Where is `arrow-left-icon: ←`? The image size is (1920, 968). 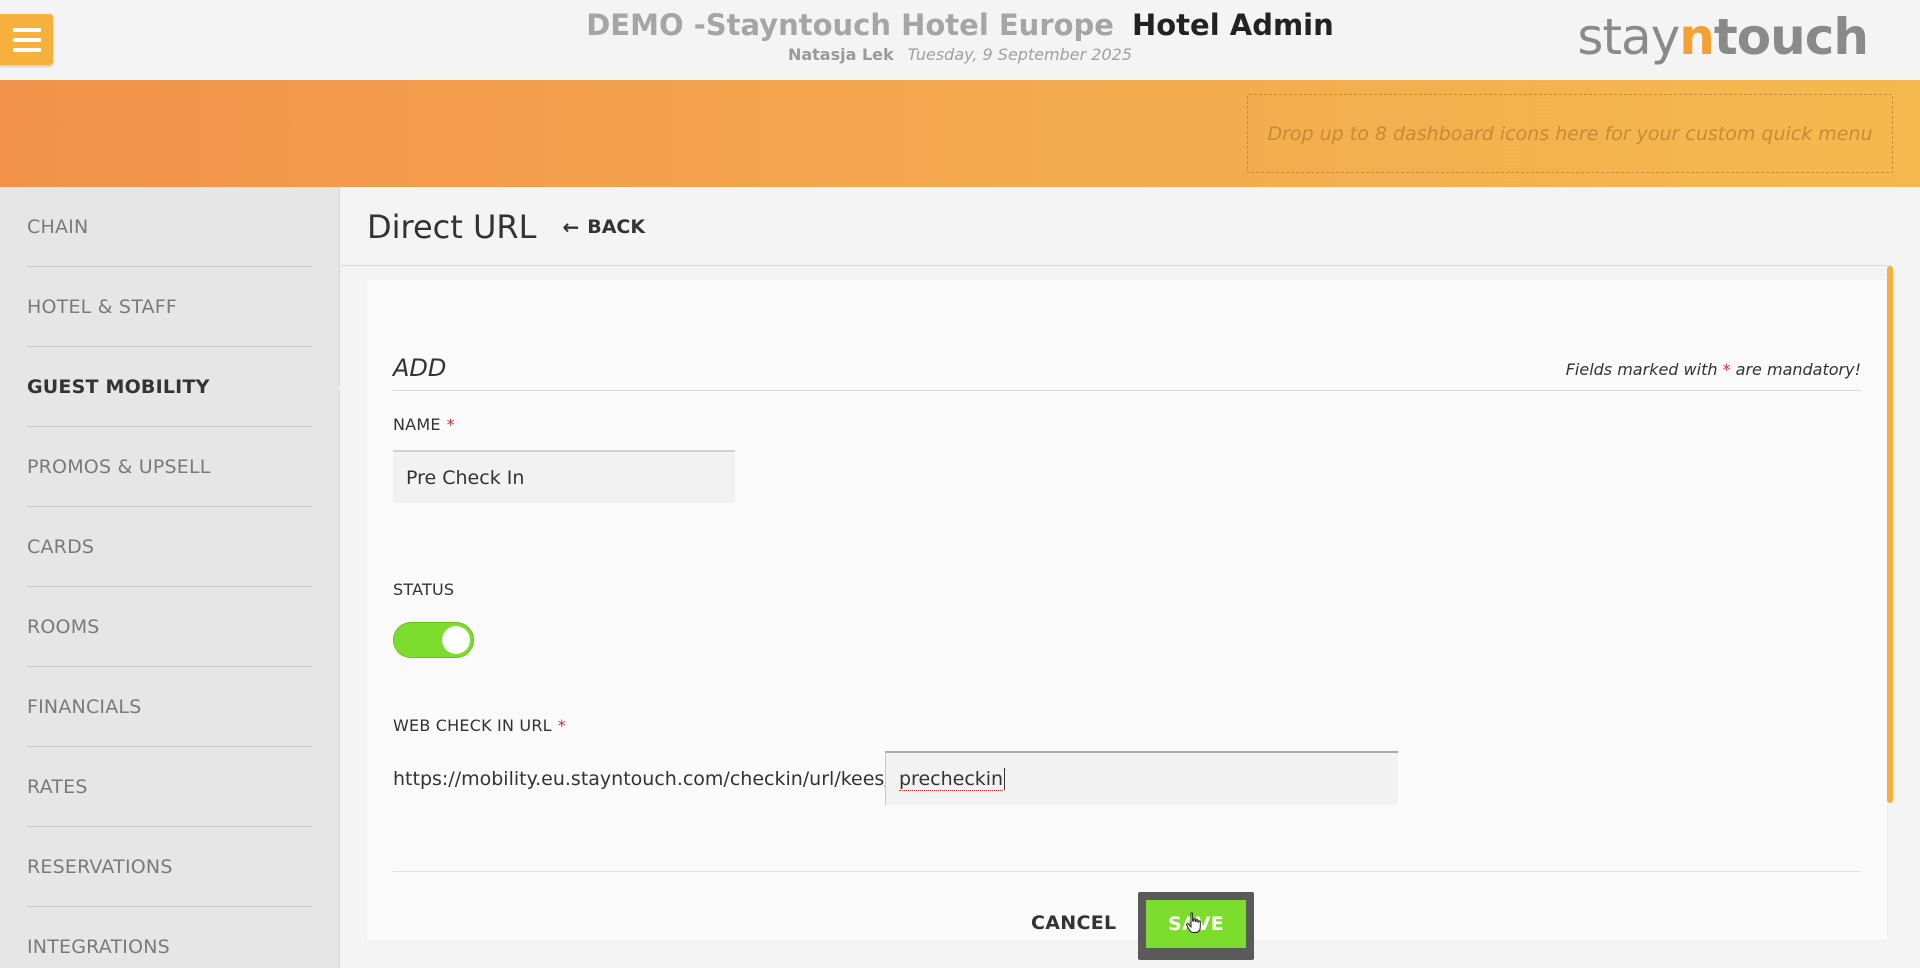 arrow-left-icon: ← is located at coordinates (571, 227).